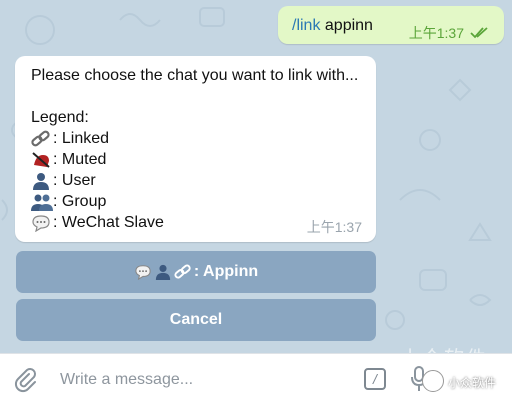  What do you see at coordinates (436, 33) in the screenshot?
I see `outgoing-time: 上午1:37` at bounding box center [436, 33].